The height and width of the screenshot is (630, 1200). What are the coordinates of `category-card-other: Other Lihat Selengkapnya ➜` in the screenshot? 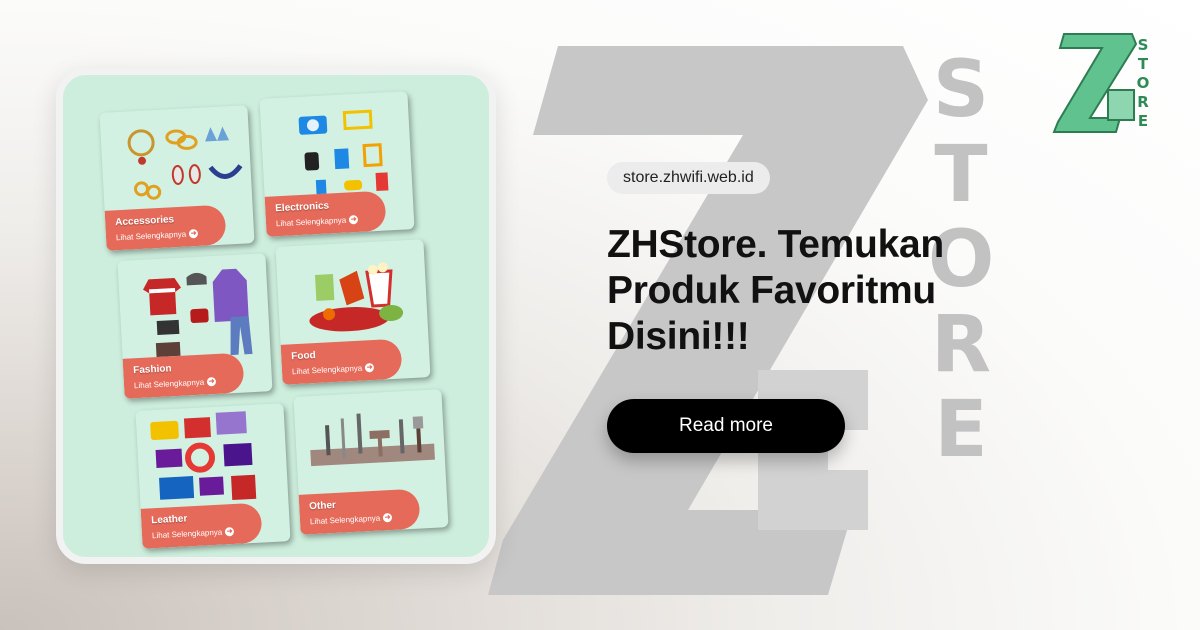 It's located at (371, 462).